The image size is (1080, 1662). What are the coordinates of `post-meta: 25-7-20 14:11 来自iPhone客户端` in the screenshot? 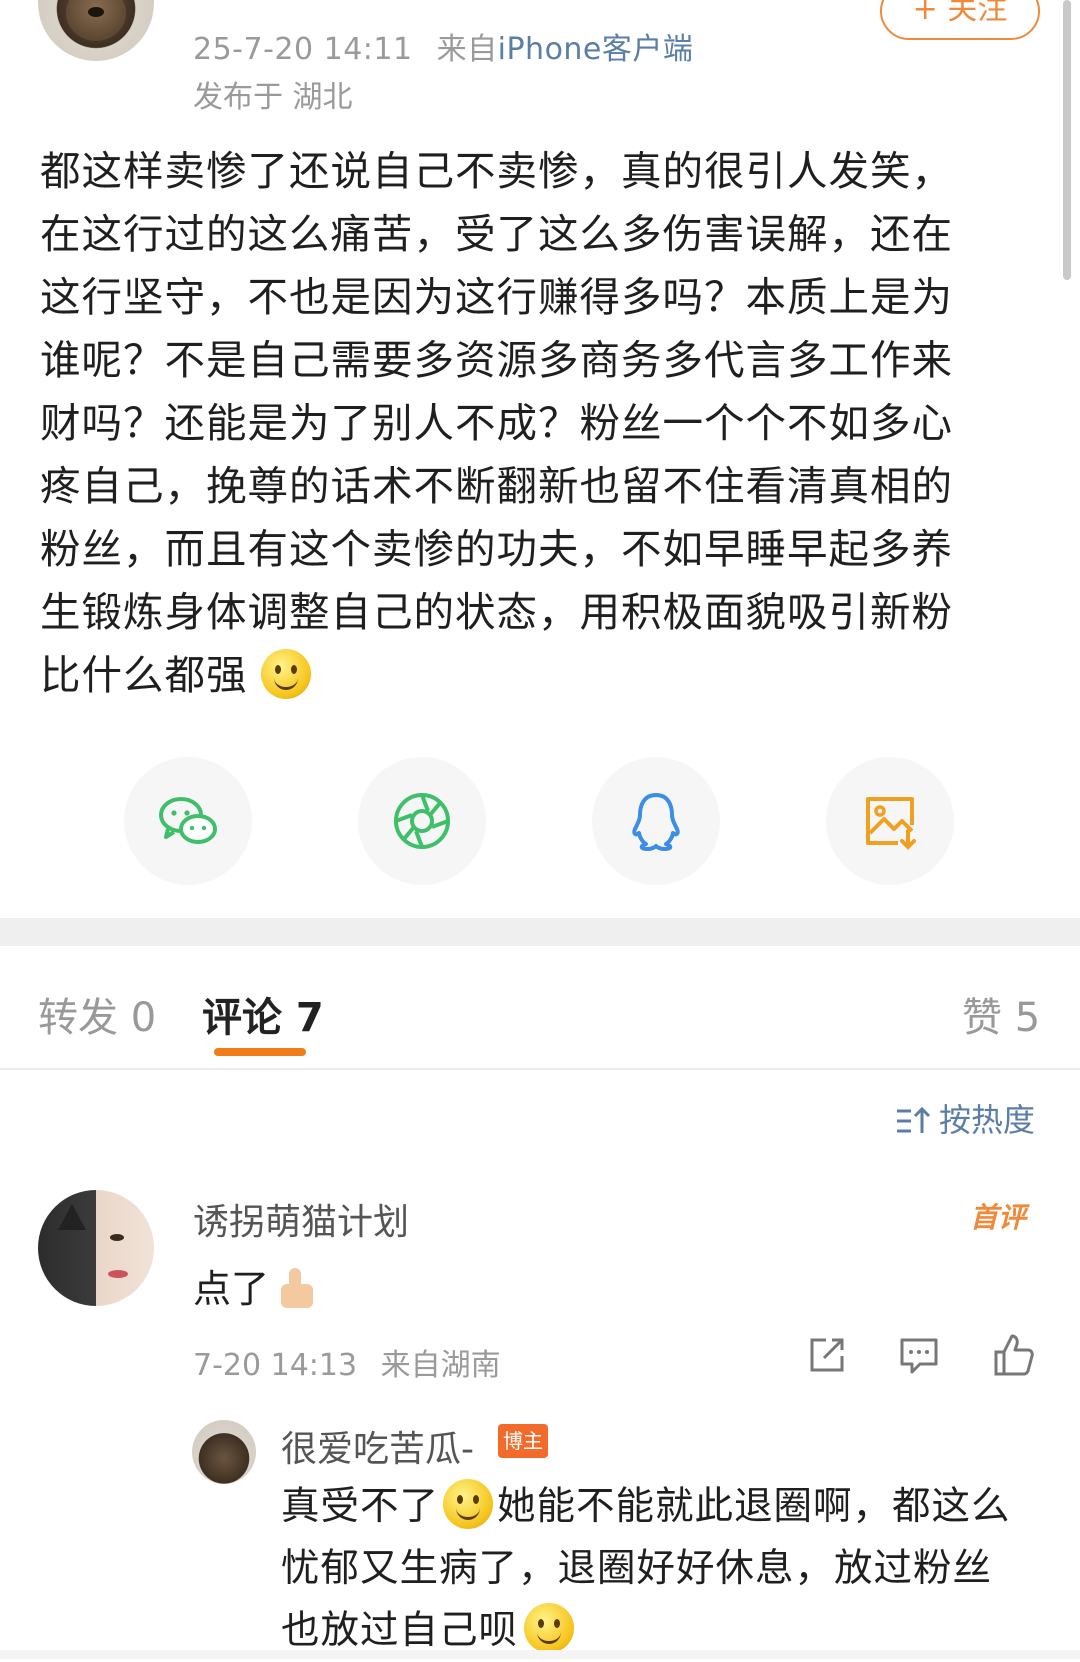 It's located at (443, 46).